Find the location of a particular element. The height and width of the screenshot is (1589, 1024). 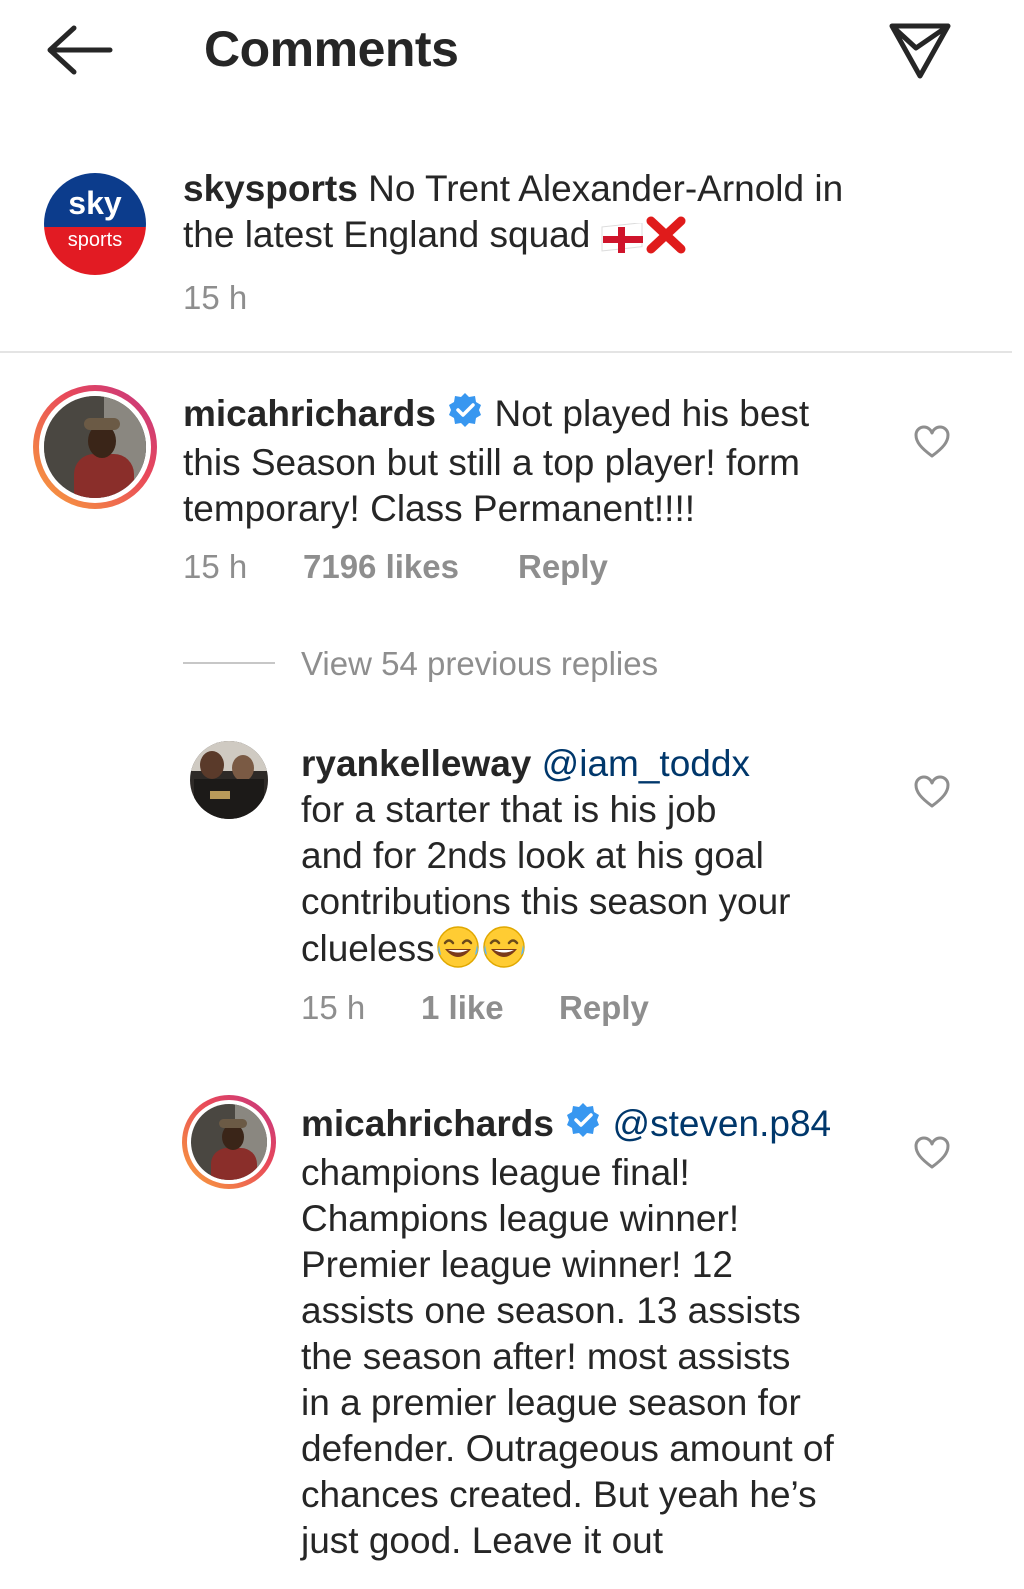

post-timestamp: 15 h is located at coordinates (215, 297).